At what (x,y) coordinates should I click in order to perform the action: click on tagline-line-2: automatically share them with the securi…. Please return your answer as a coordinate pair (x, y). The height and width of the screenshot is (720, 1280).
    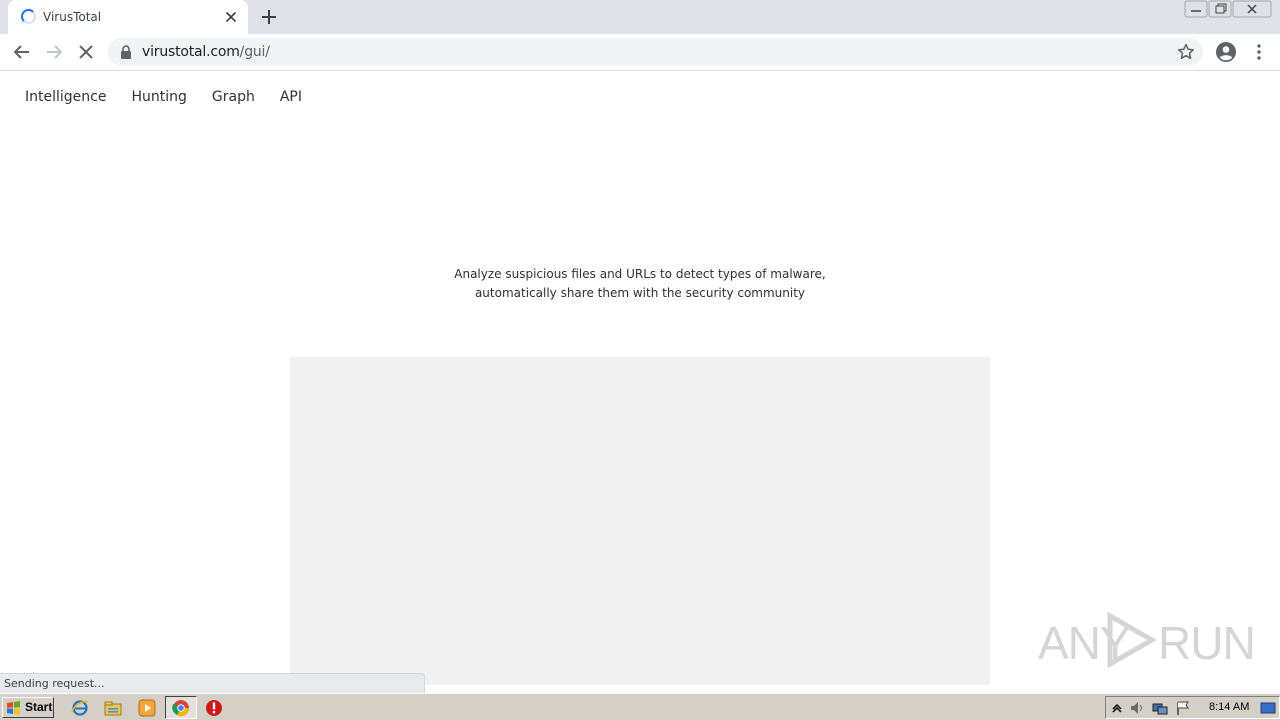
    Looking at the image, I should click on (640, 293).